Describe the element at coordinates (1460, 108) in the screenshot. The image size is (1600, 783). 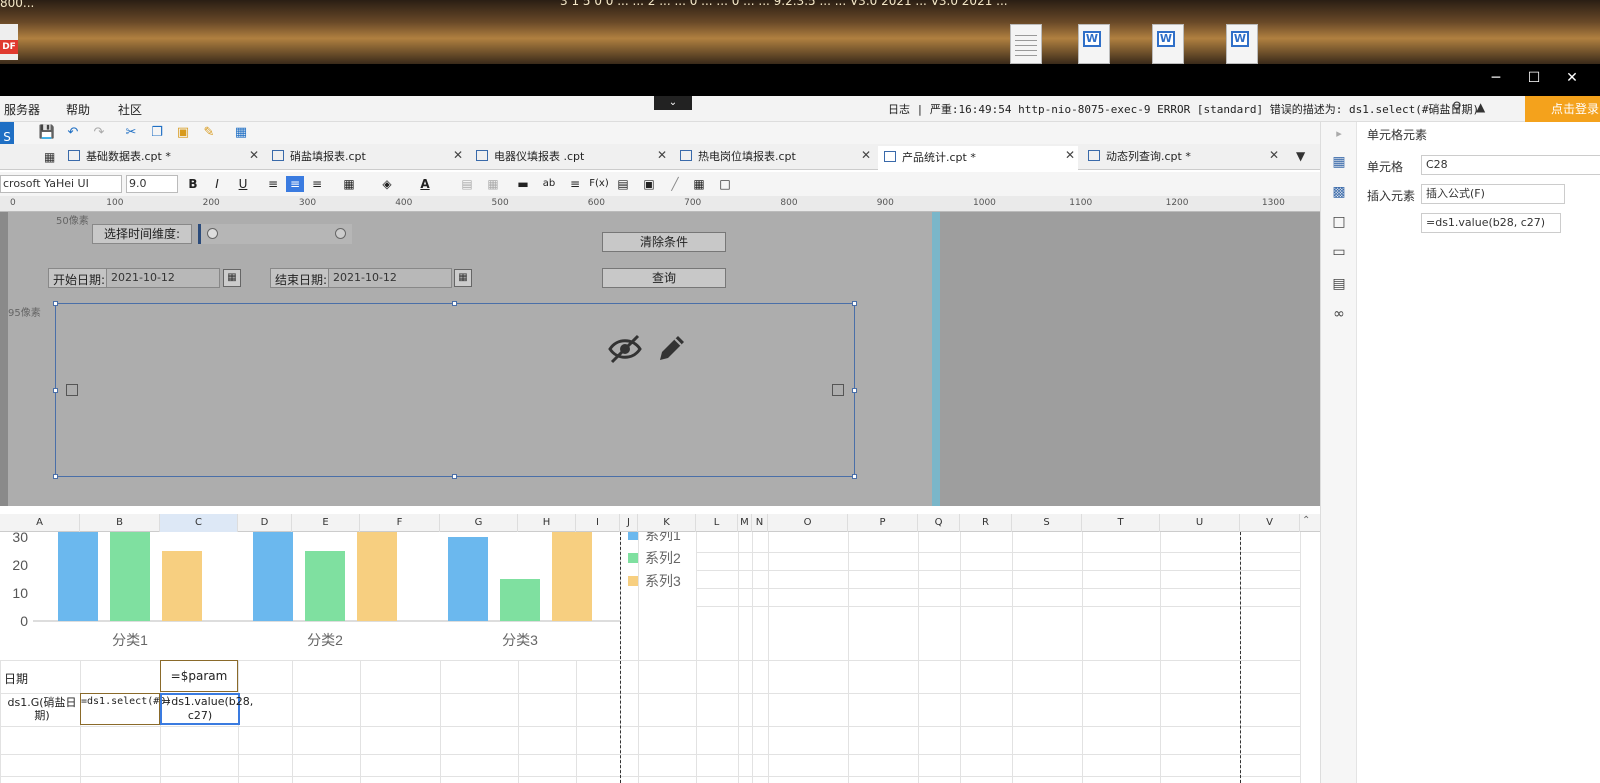
I see `search-icon: ⚲` at that location.